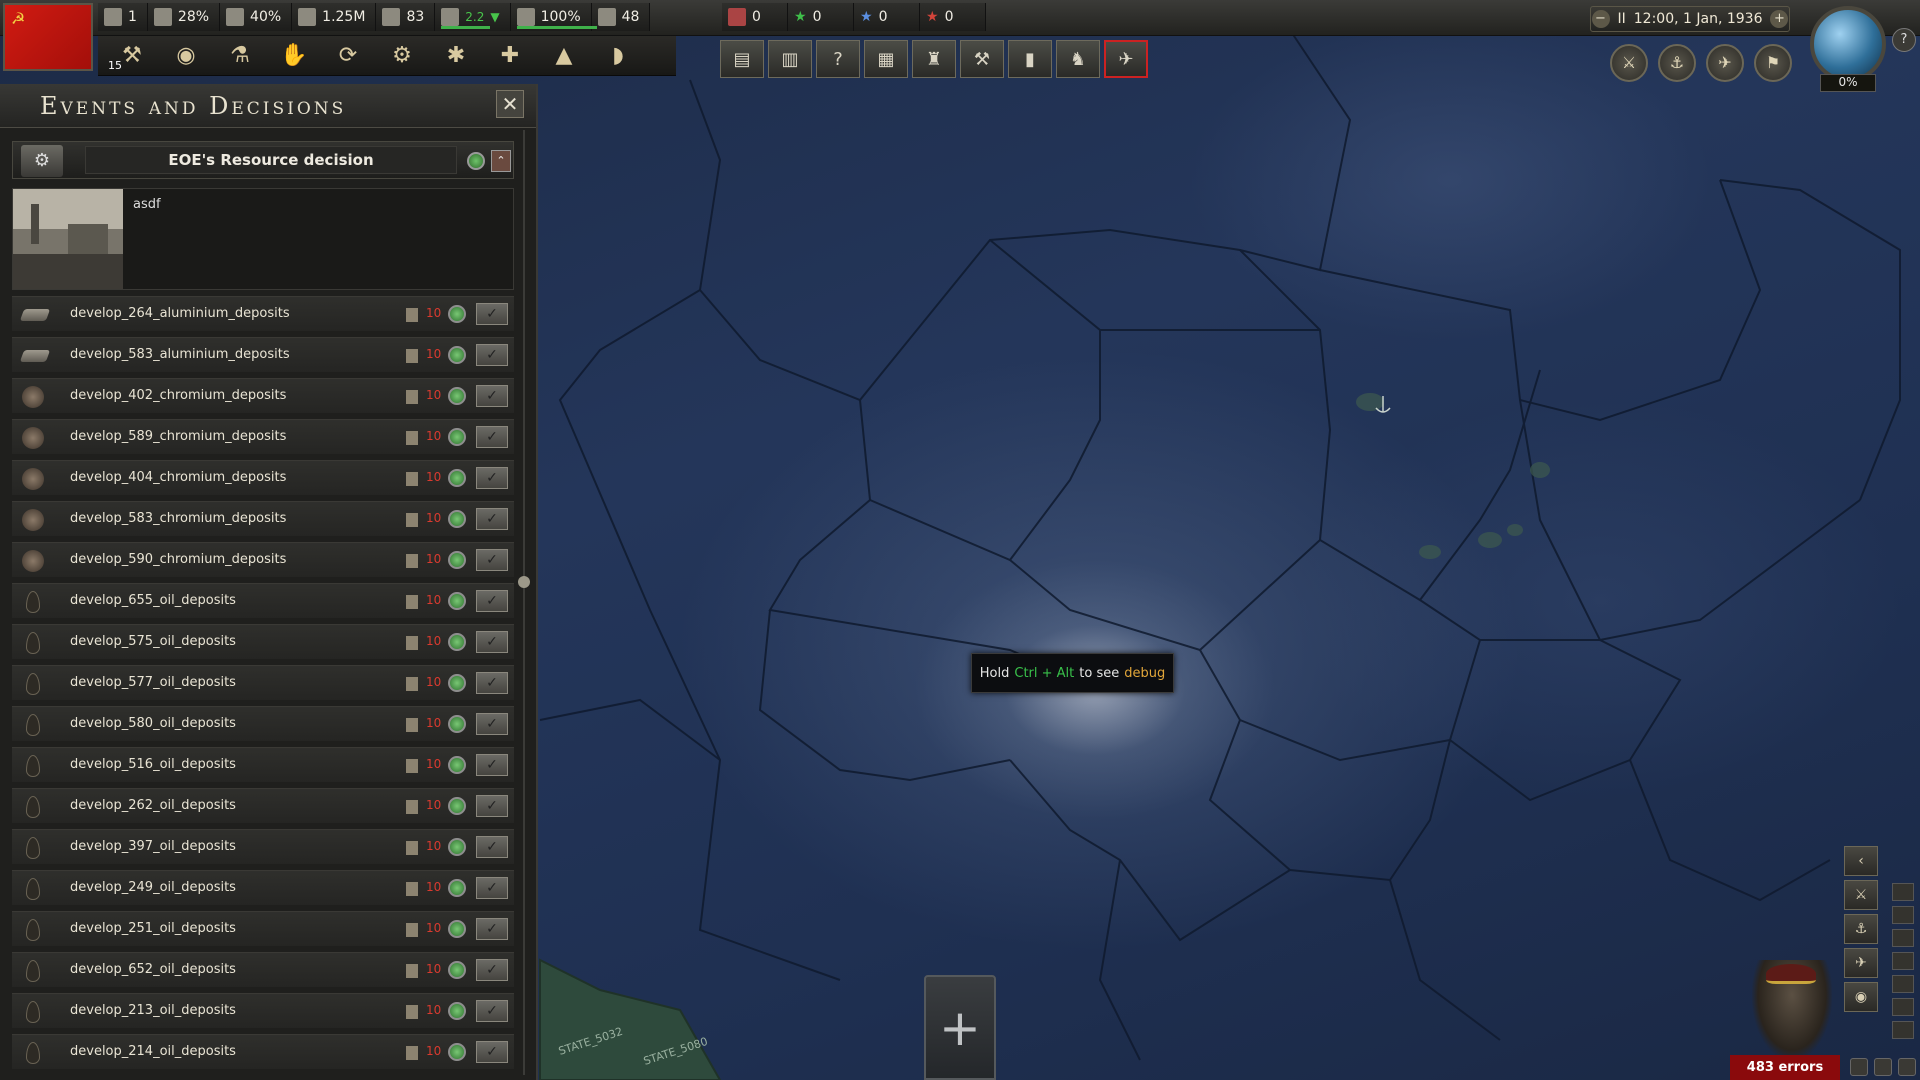 Image resolution: width=1920 pixels, height=1080 pixels. What do you see at coordinates (334, 17) in the screenshot?
I see `manpower: 1.25M` at bounding box center [334, 17].